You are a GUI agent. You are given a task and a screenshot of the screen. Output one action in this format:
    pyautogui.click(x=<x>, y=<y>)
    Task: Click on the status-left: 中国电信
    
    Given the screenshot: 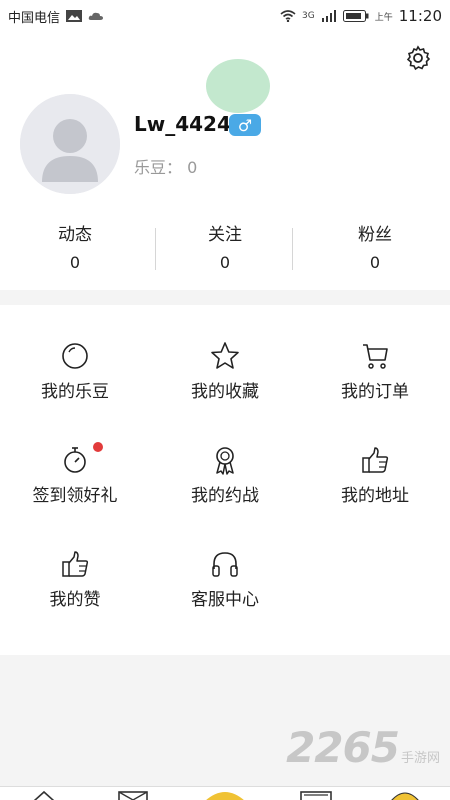 What is the action you would take?
    pyautogui.click(x=56, y=16)
    